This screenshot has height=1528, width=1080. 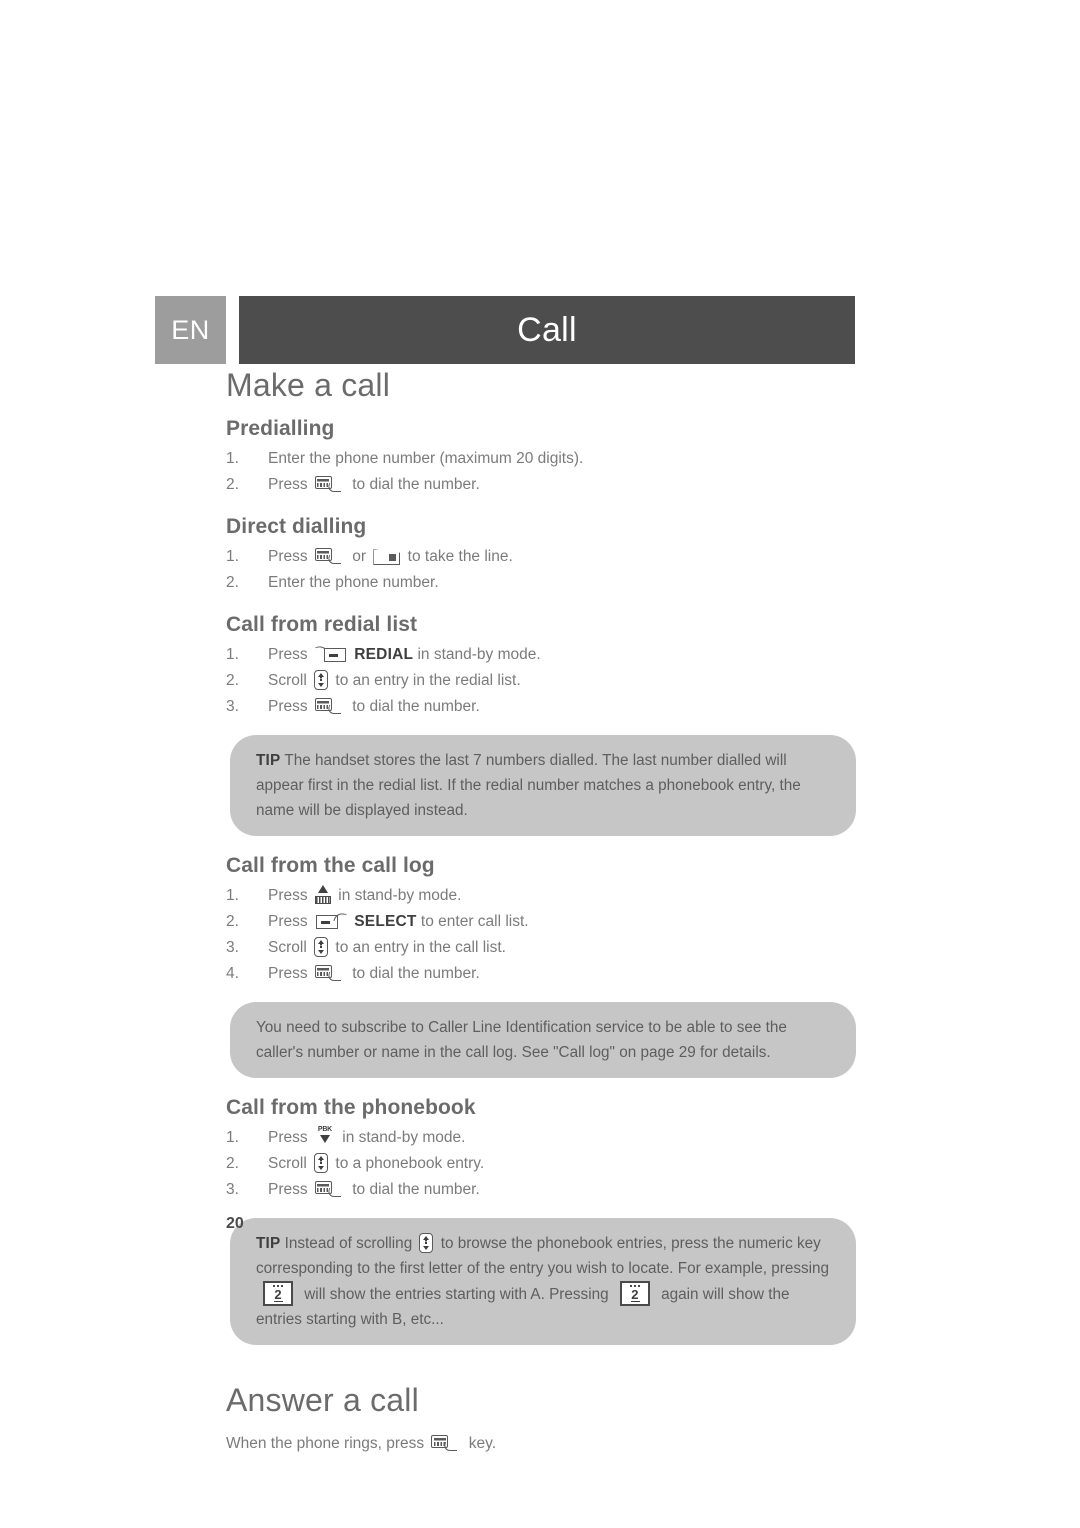 What do you see at coordinates (296, 527) in the screenshot?
I see `subsection-heading-direct-dialling: Direct dialling` at bounding box center [296, 527].